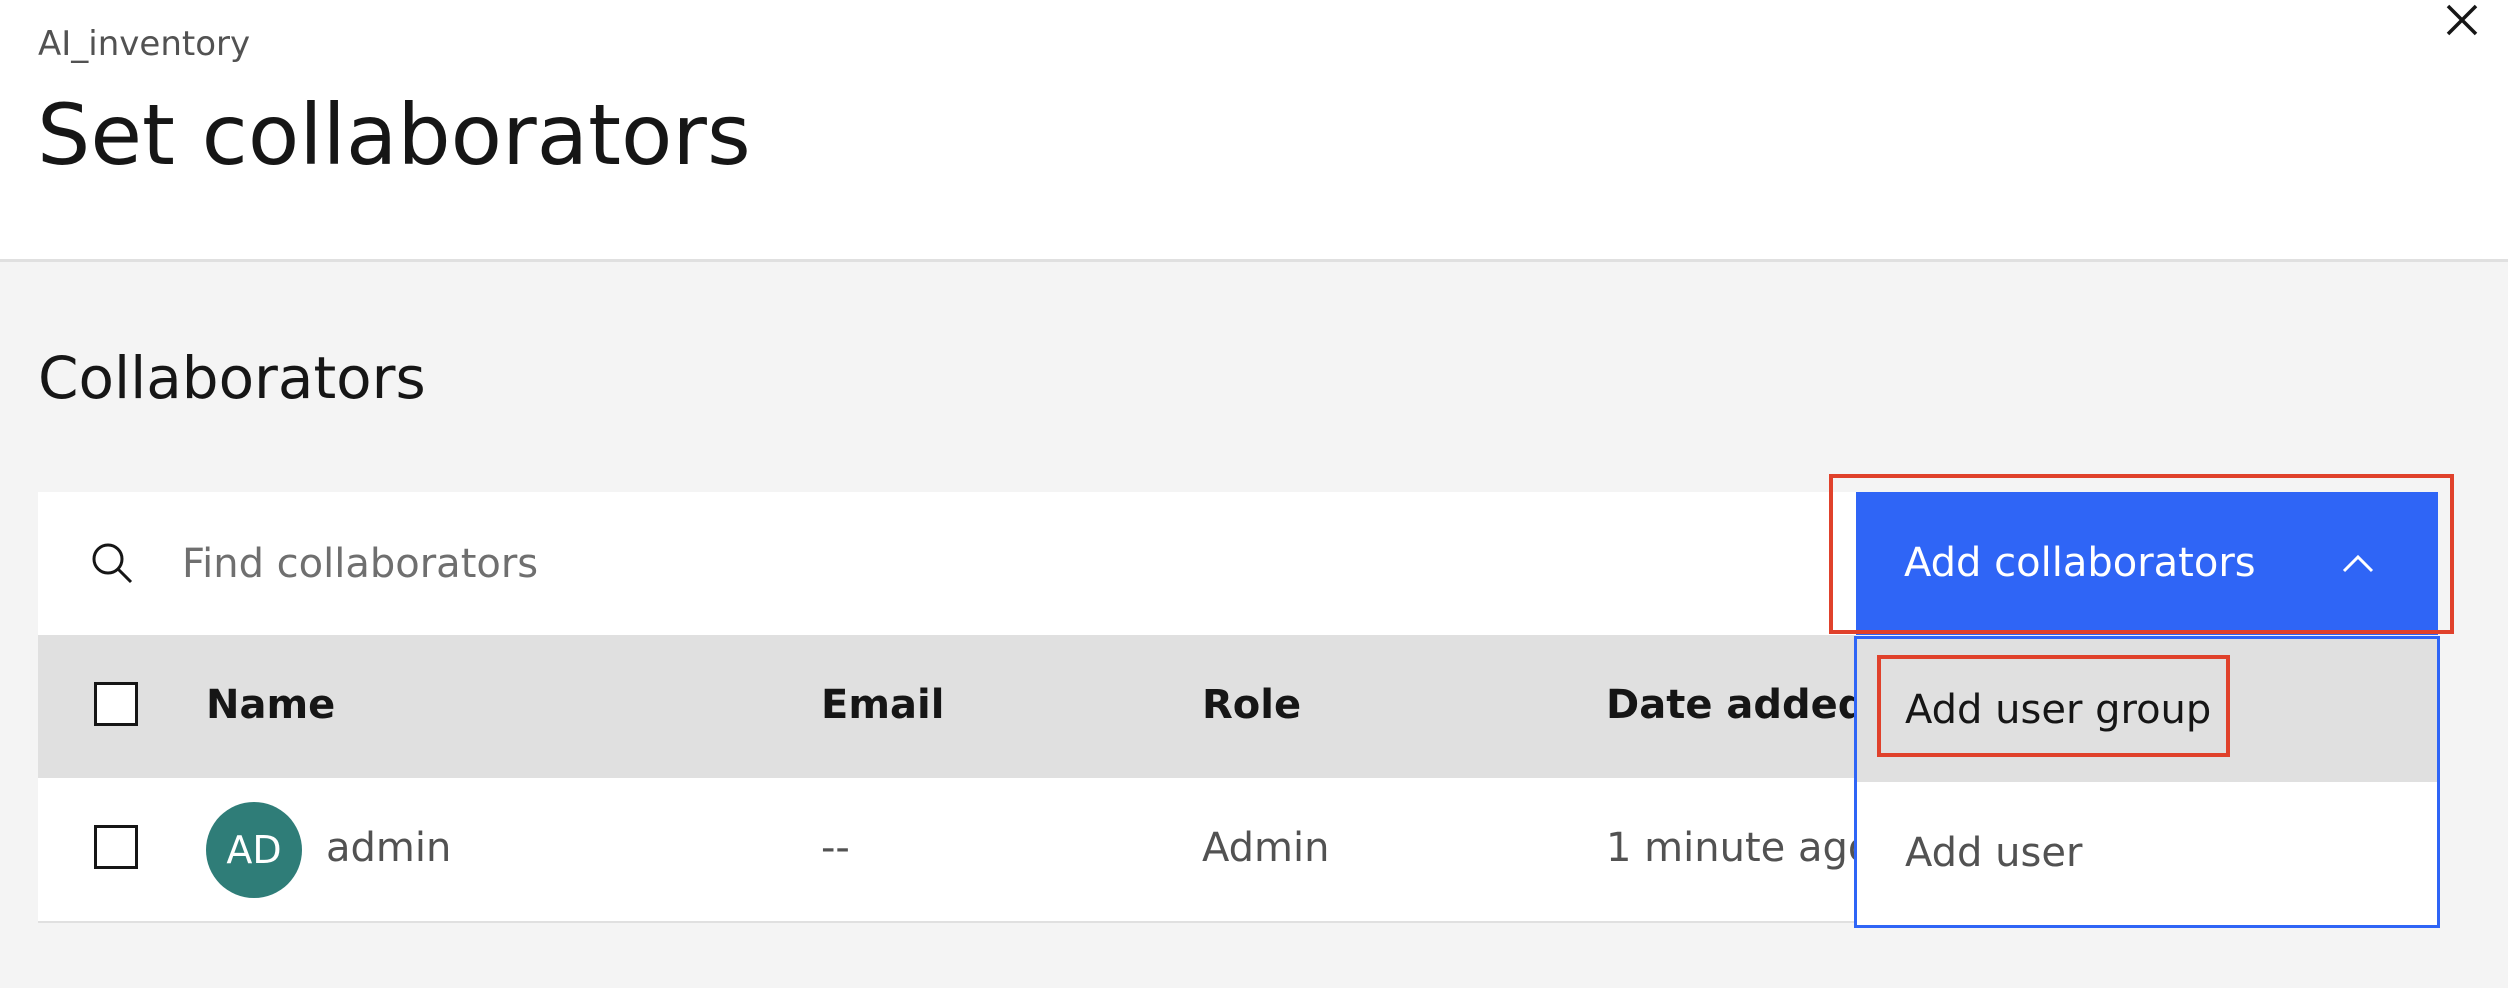 This screenshot has width=2508, height=988. What do you see at coordinates (144, 44) in the screenshot?
I see `breadcrumb: AI_inventory` at bounding box center [144, 44].